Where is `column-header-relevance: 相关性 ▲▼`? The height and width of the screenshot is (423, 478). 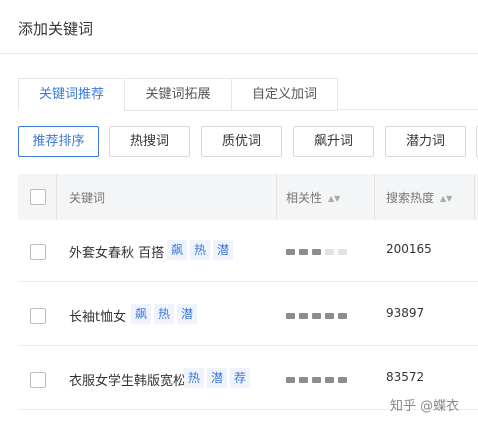 column-header-relevance: 相关性 ▲▼ is located at coordinates (313, 197).